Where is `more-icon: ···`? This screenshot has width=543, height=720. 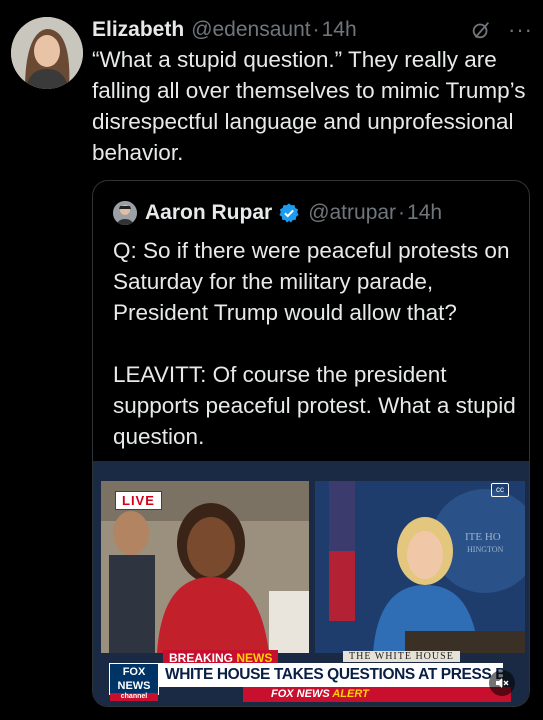 more-icon: ··· is located at coordinates (520, 30).